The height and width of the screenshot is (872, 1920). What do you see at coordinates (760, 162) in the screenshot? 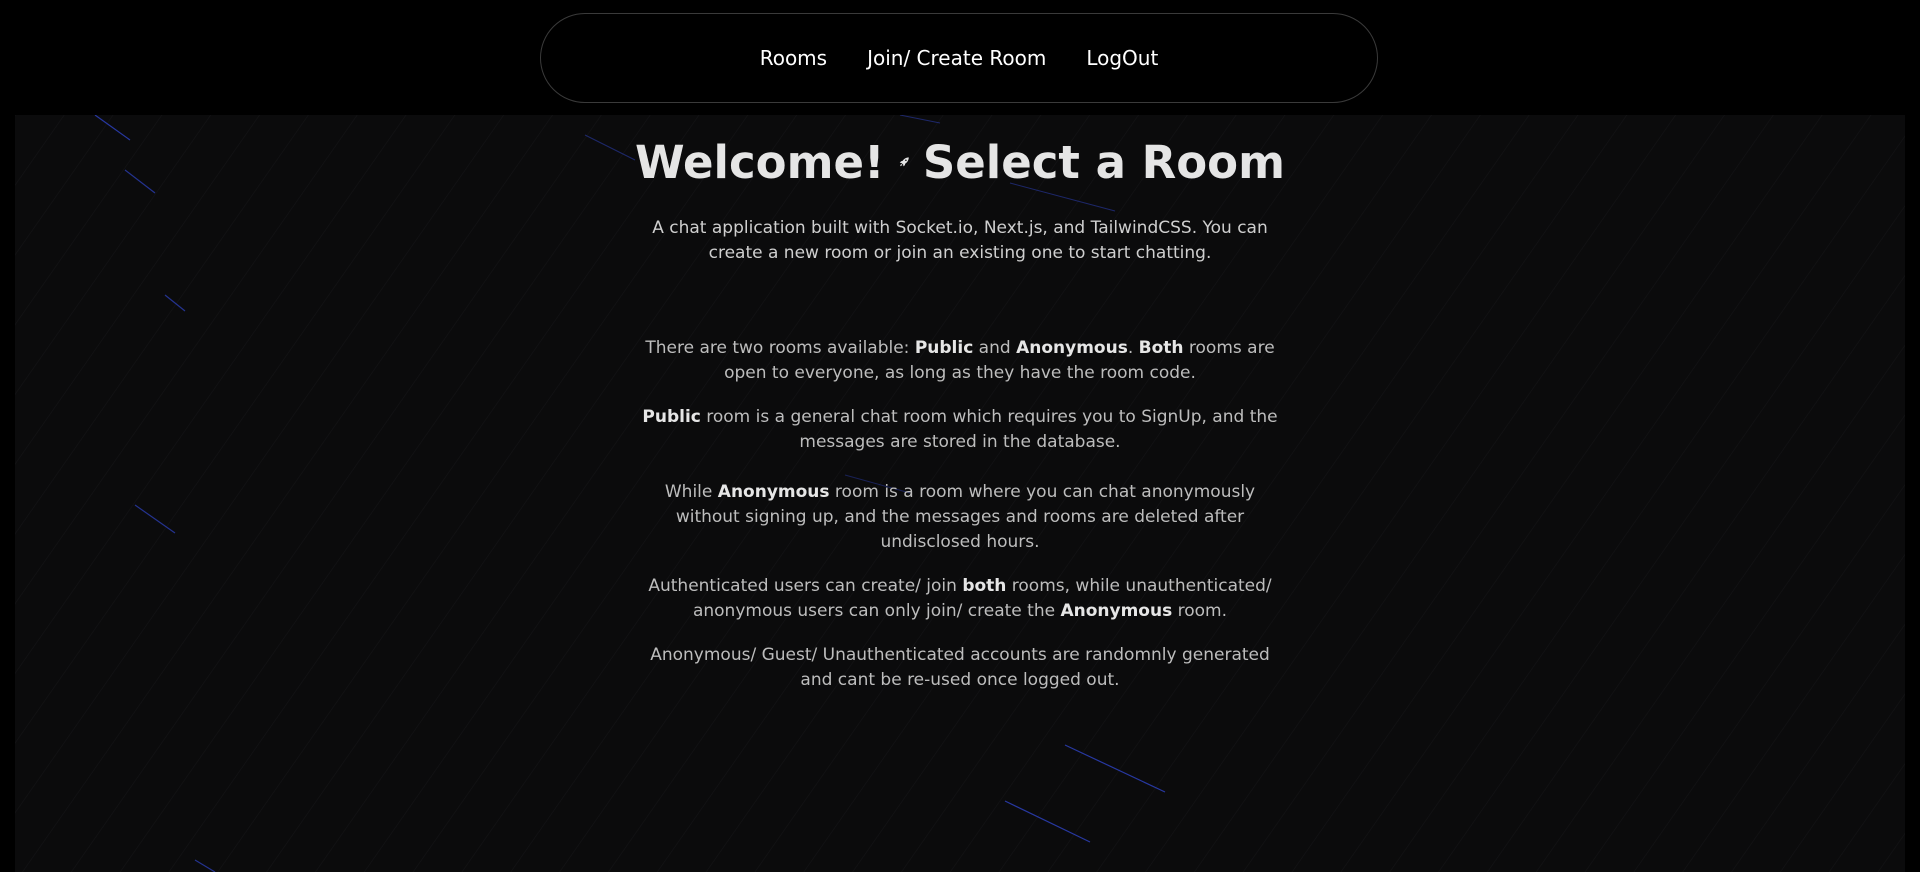
I see `title-welcome-text: Welcome!` at bounding box center [760, 162].